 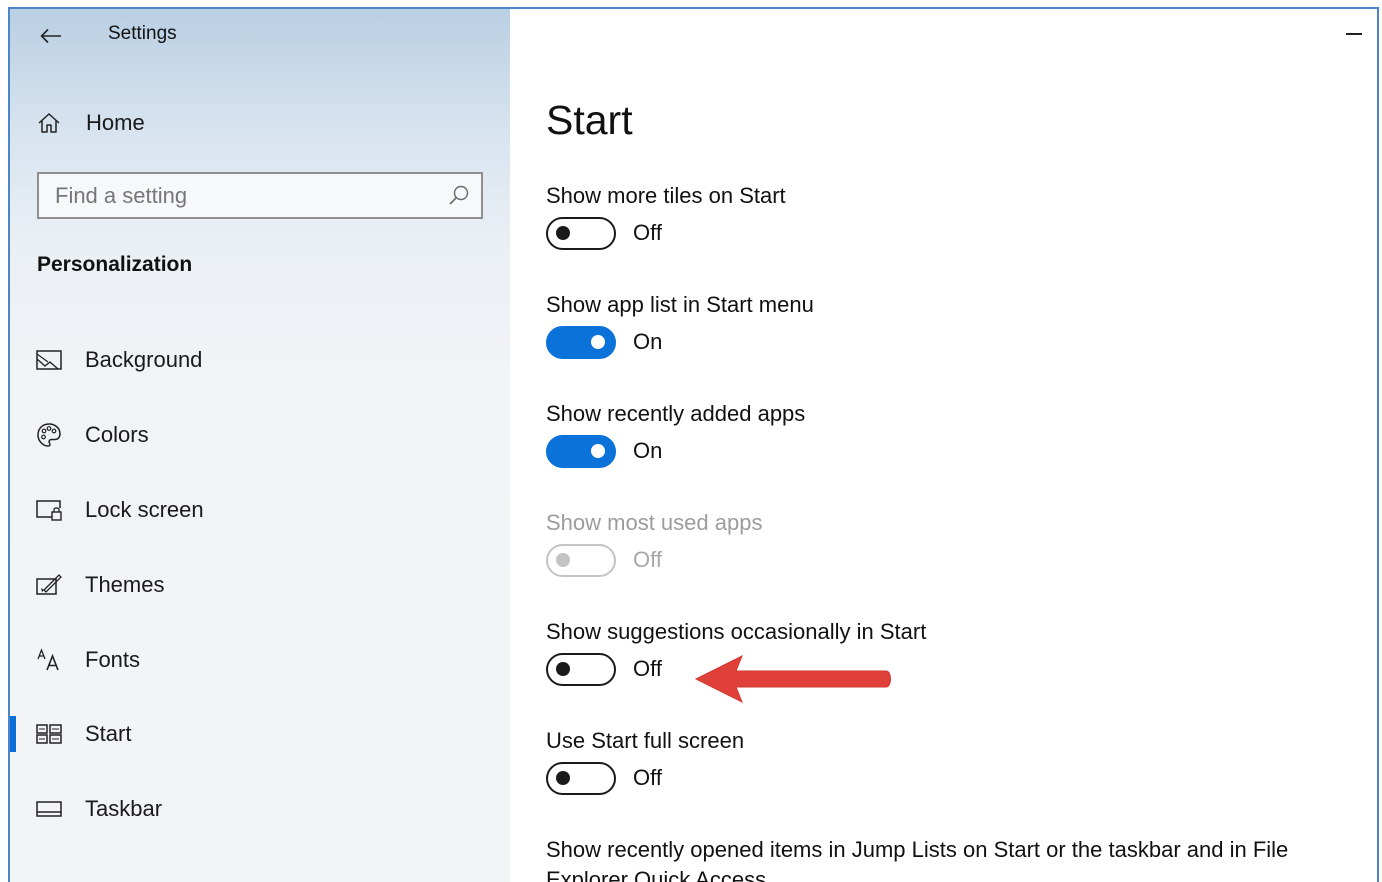 What do you see at coordinates (680, 304) in the screenshot?
I see `setting-label: Show app list in Start menu` at bounding box center [680, 304].